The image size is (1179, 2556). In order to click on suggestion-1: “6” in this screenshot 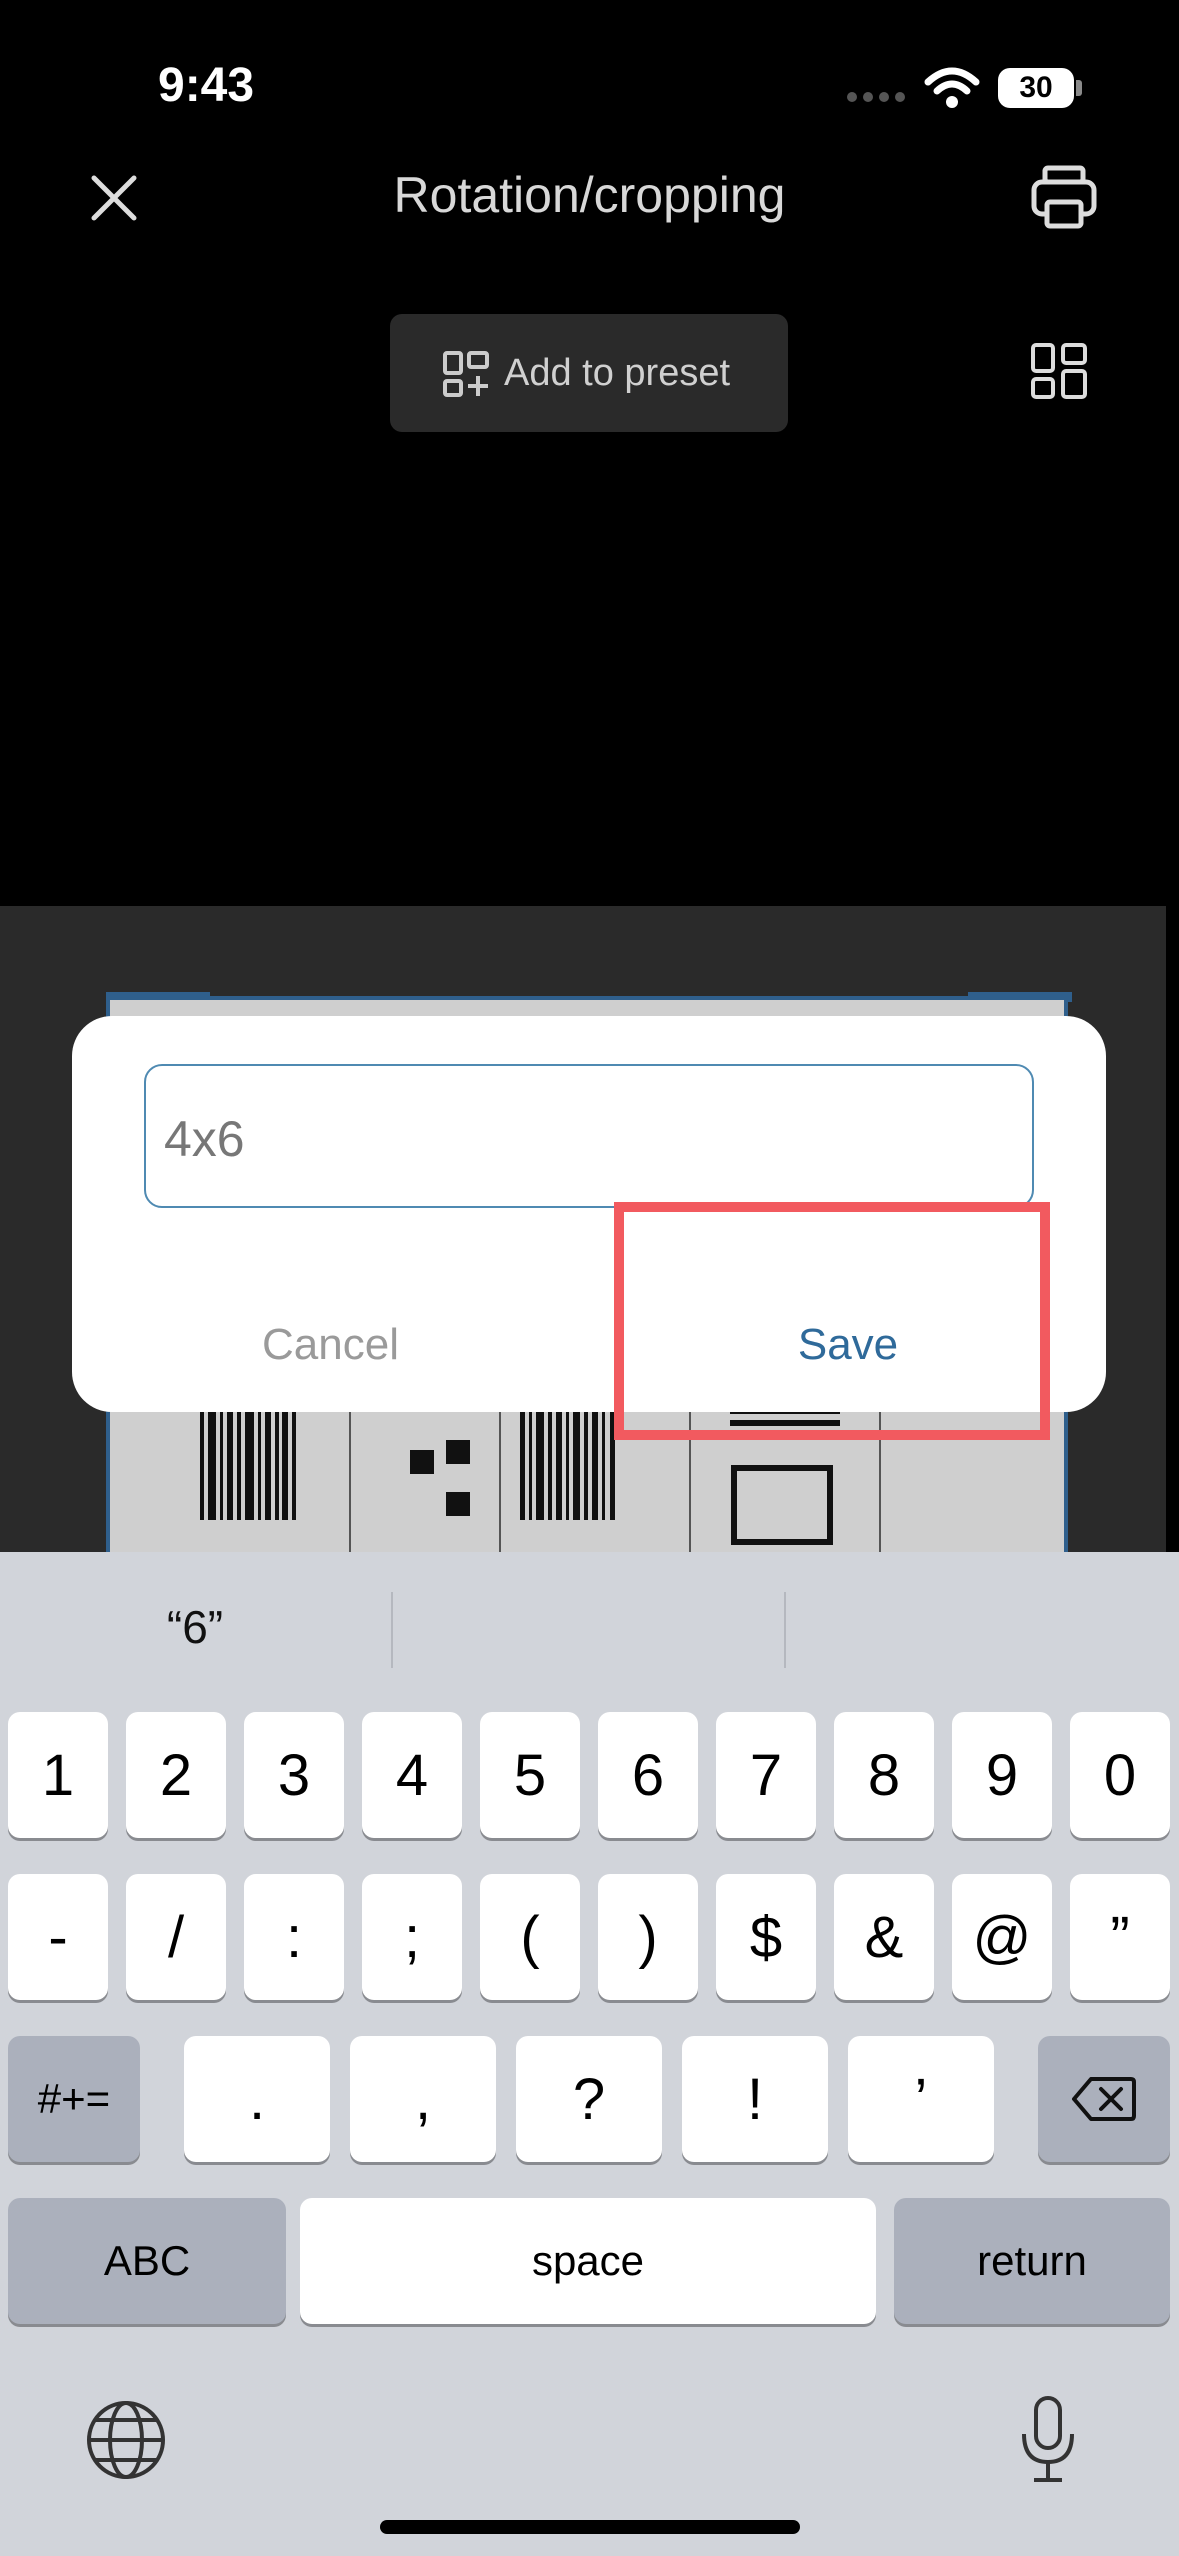, I will do `click(195, 1627)`.